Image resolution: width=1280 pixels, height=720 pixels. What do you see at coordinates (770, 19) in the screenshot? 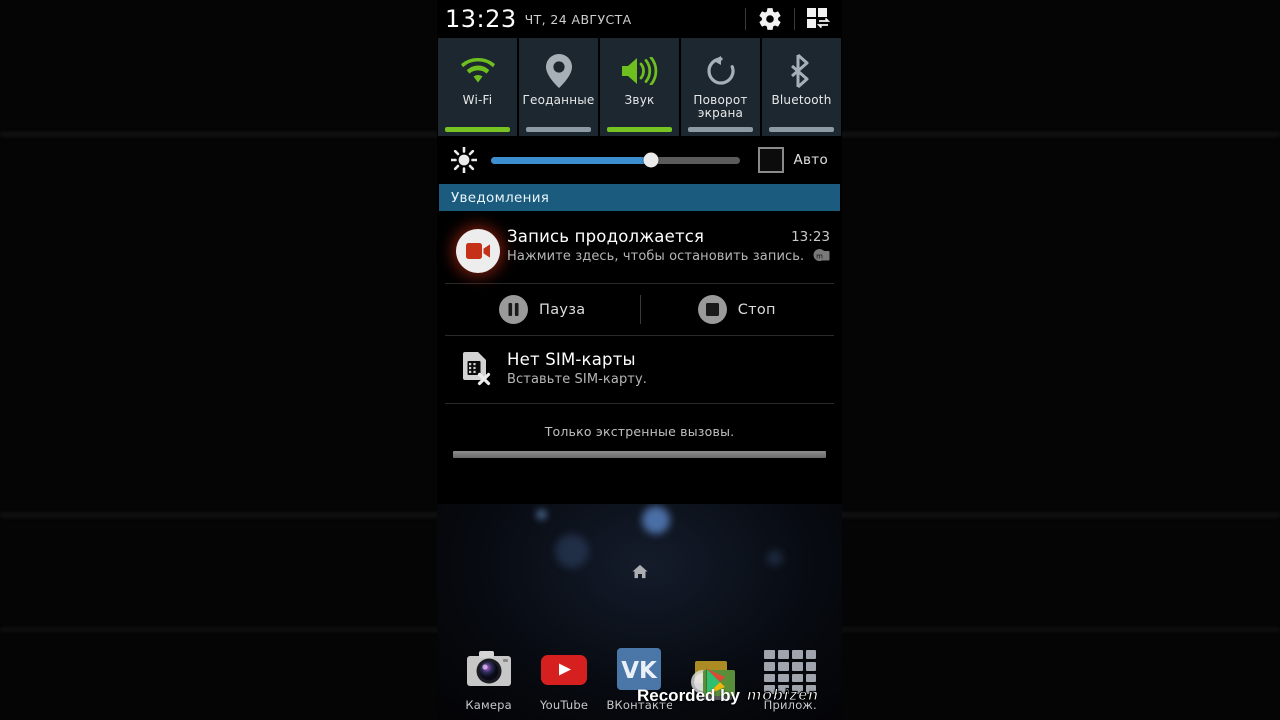
I see `gear-icon` at bounding box center [770, 19].